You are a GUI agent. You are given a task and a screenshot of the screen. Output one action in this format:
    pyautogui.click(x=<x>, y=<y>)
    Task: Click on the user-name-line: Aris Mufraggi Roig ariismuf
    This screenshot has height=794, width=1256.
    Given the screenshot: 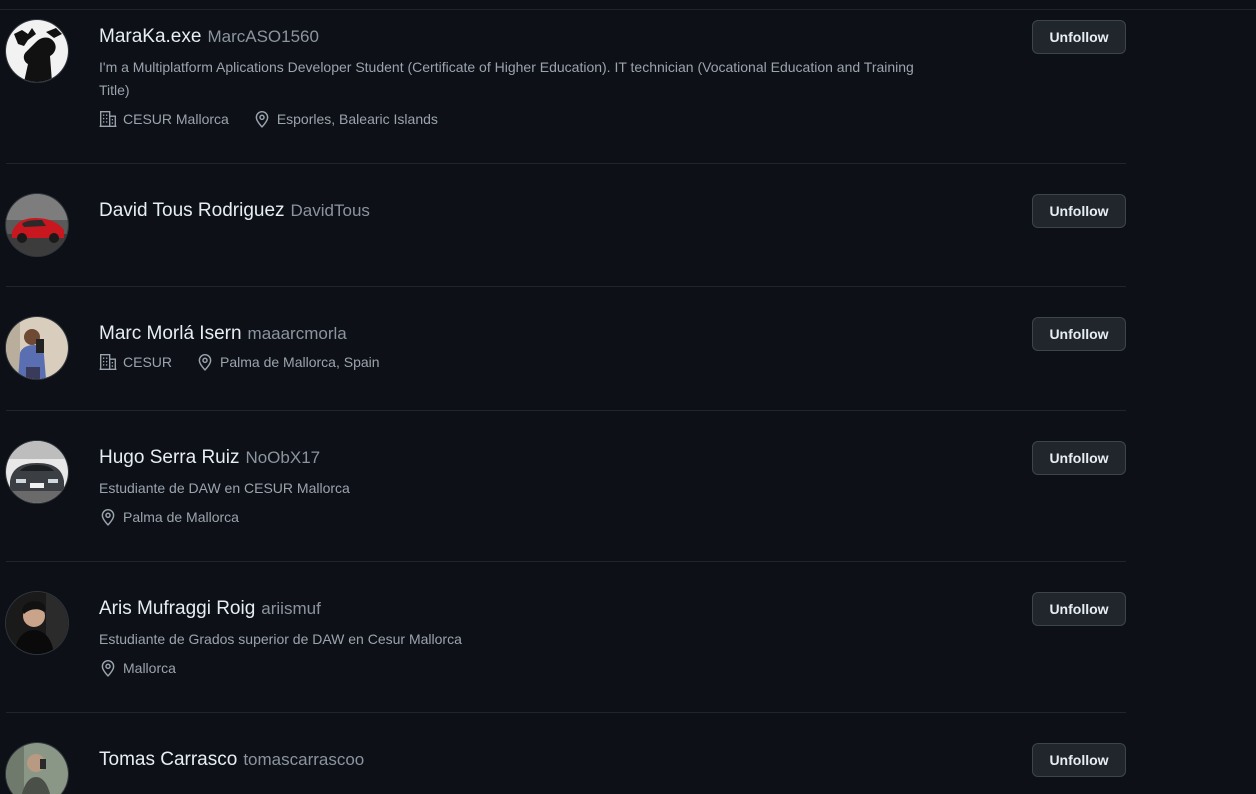 What is the action you would take?
    pyautogui.click(x=514, y=609)
    